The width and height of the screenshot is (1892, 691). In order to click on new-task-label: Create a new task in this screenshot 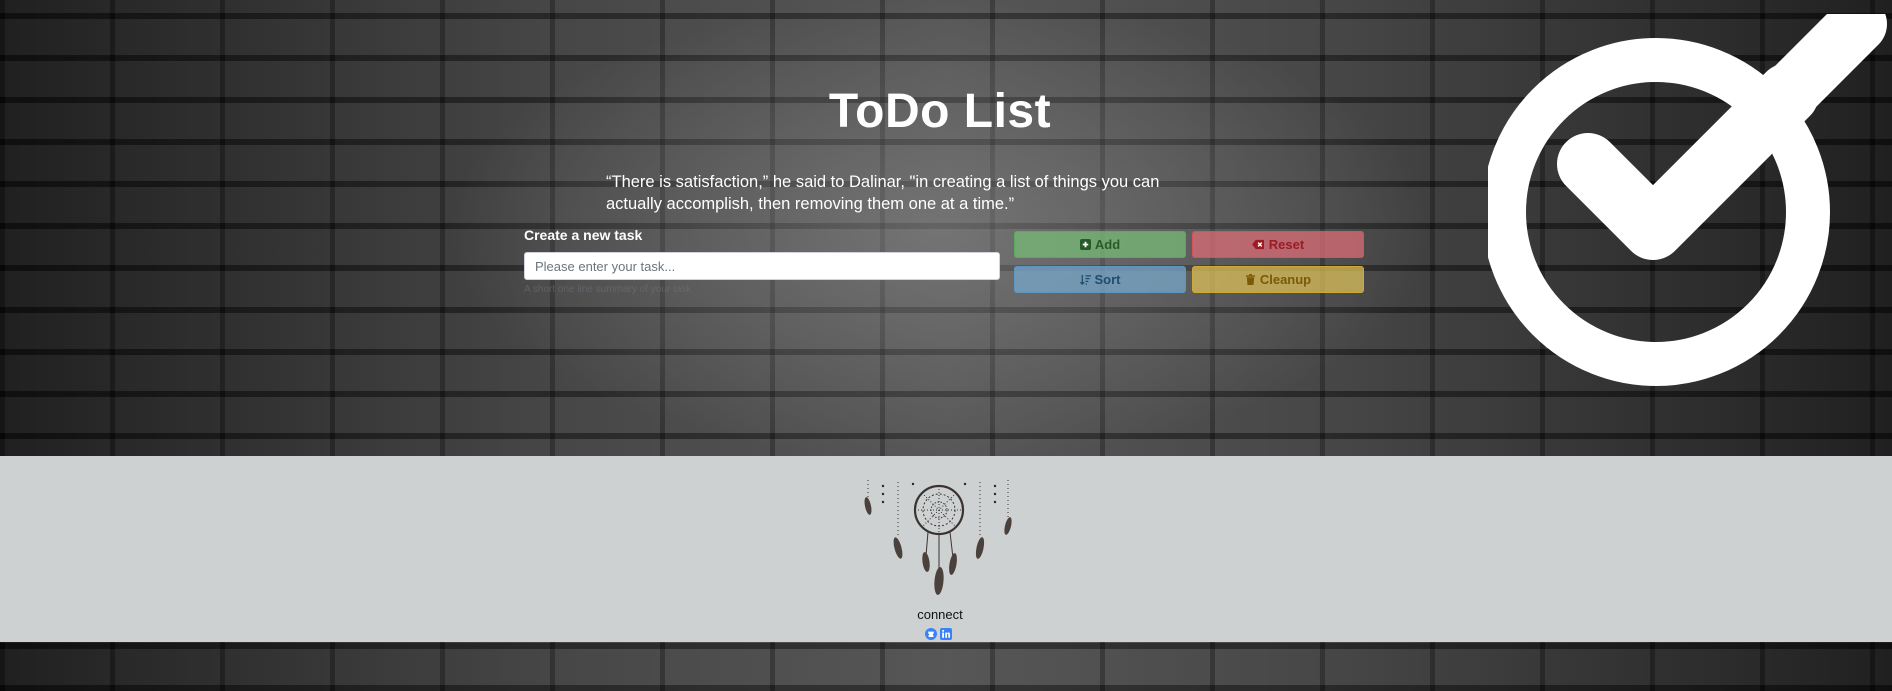, I will do `click(583, 235)`.